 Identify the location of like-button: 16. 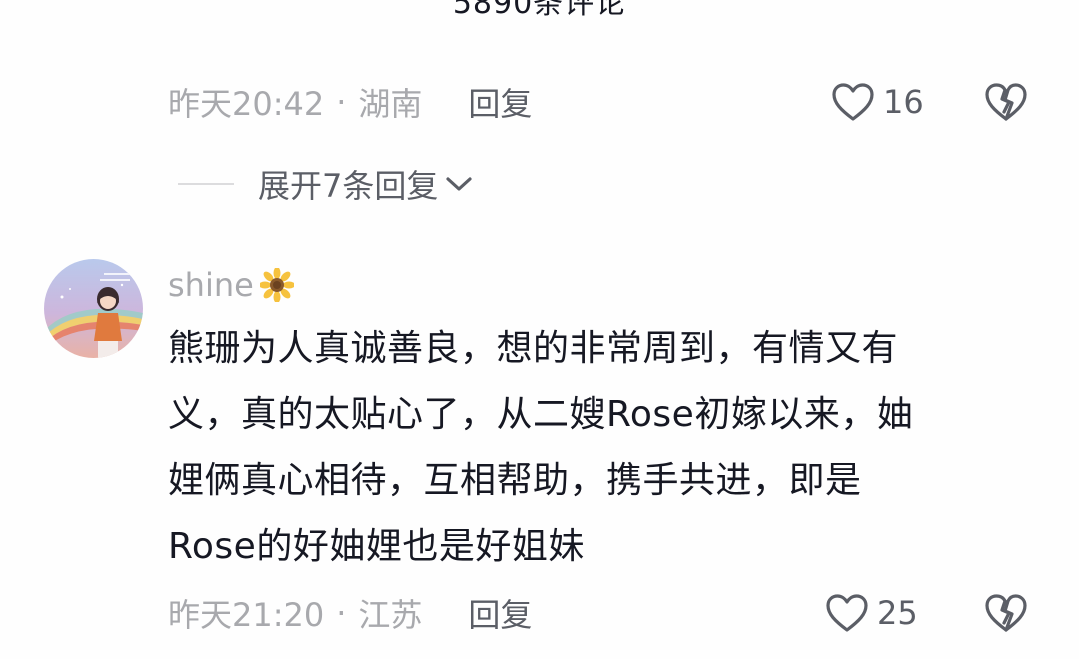
(877, 102).